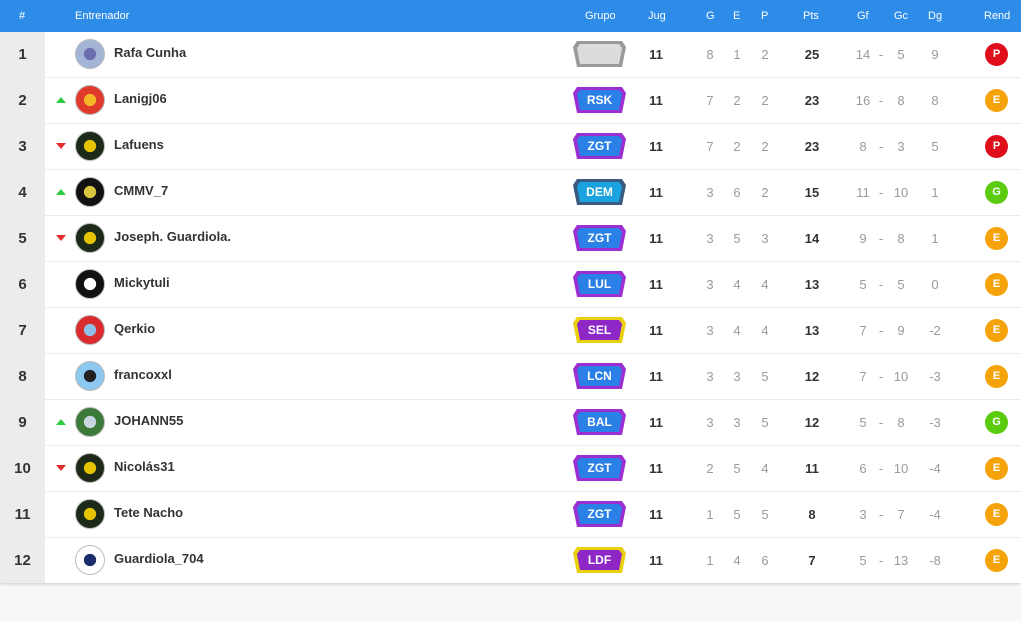 The image size is (1021, 621). Describe the element at coordinates (812, 238) in the screenshot. I see `points-value: 14` at that location.